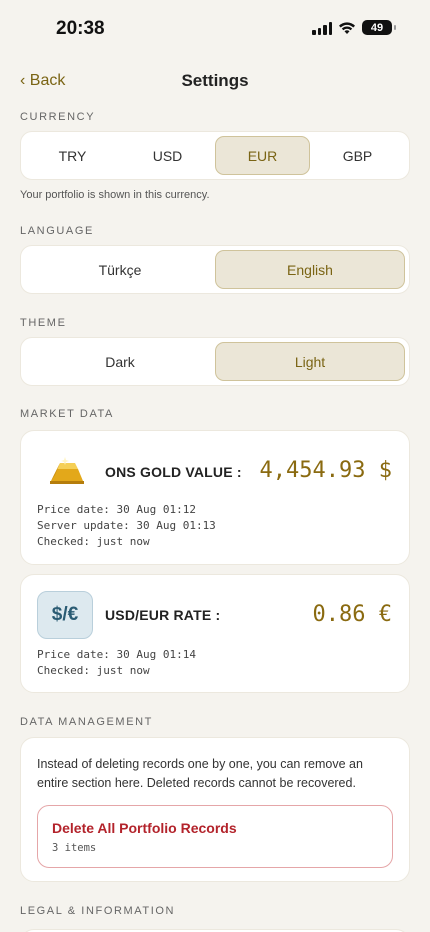 The width and height of the screenshot is (430, 932). Describe the element at coordinates (322, 28) in the screenshot. I see `cellular-signal-icon` at that location.